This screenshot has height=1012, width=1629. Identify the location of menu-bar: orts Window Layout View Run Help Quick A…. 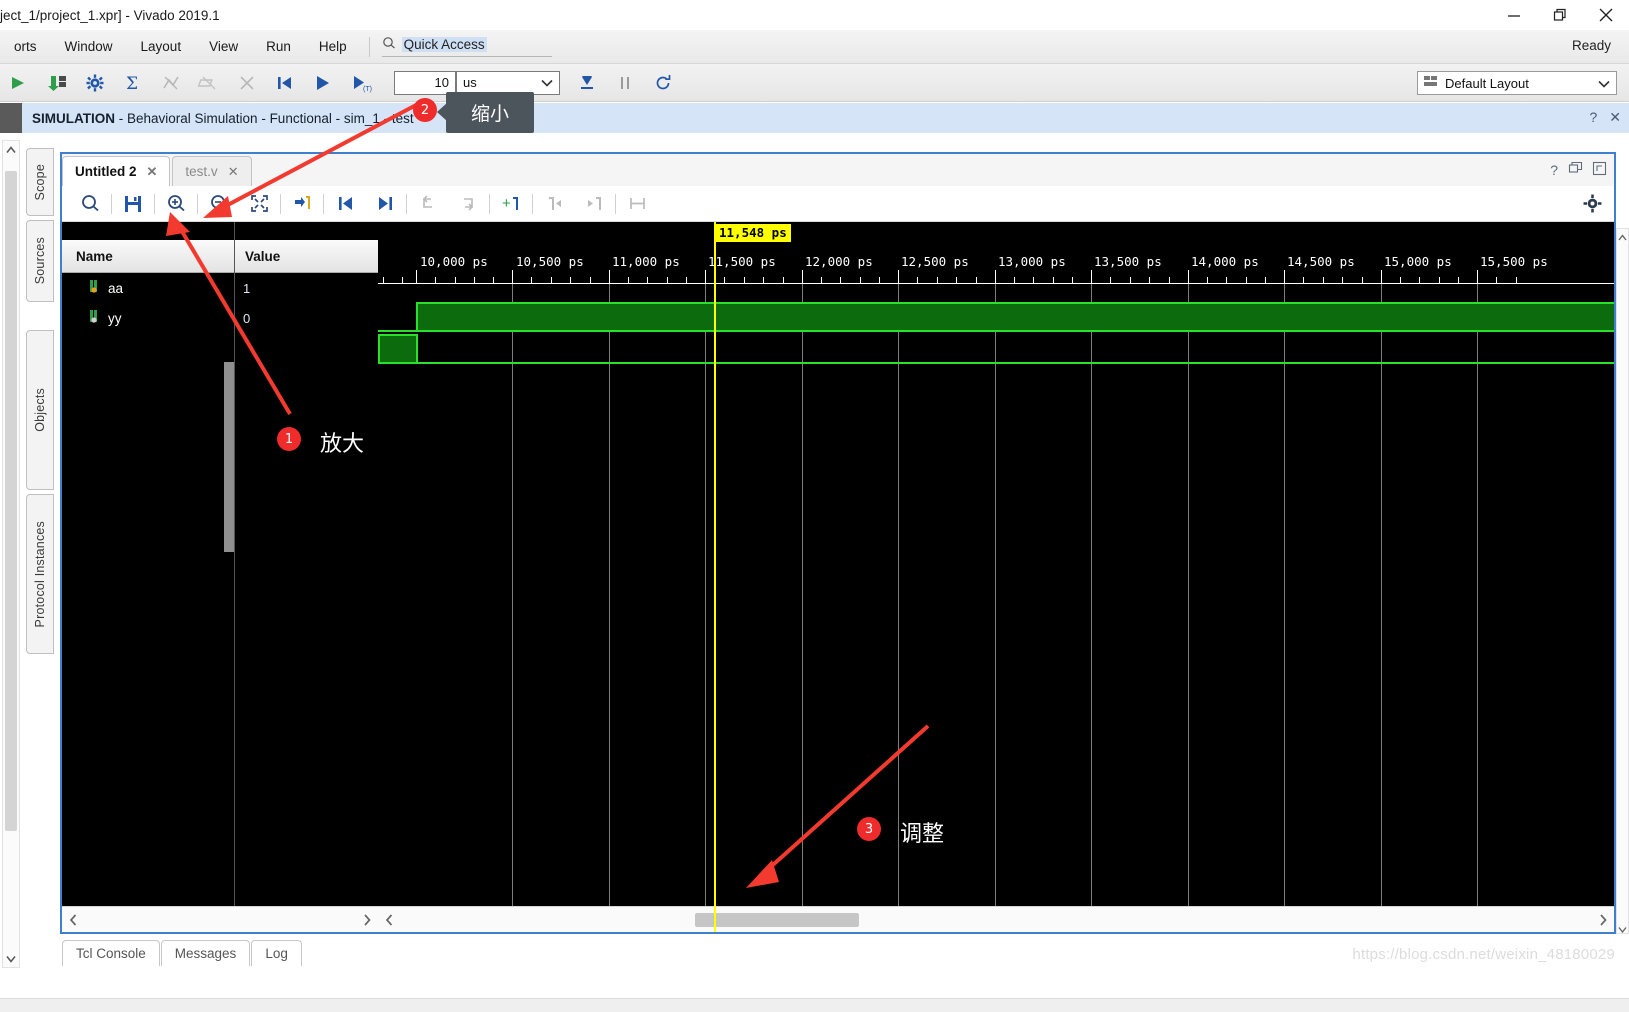
(814, 47).